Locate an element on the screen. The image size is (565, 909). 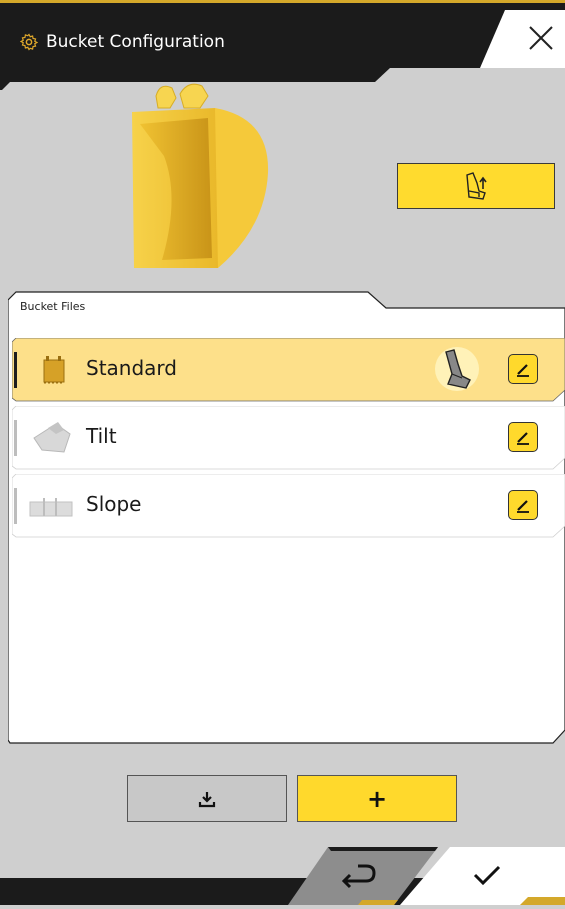
assign-bucket-button is located at coordinates (476, 186).